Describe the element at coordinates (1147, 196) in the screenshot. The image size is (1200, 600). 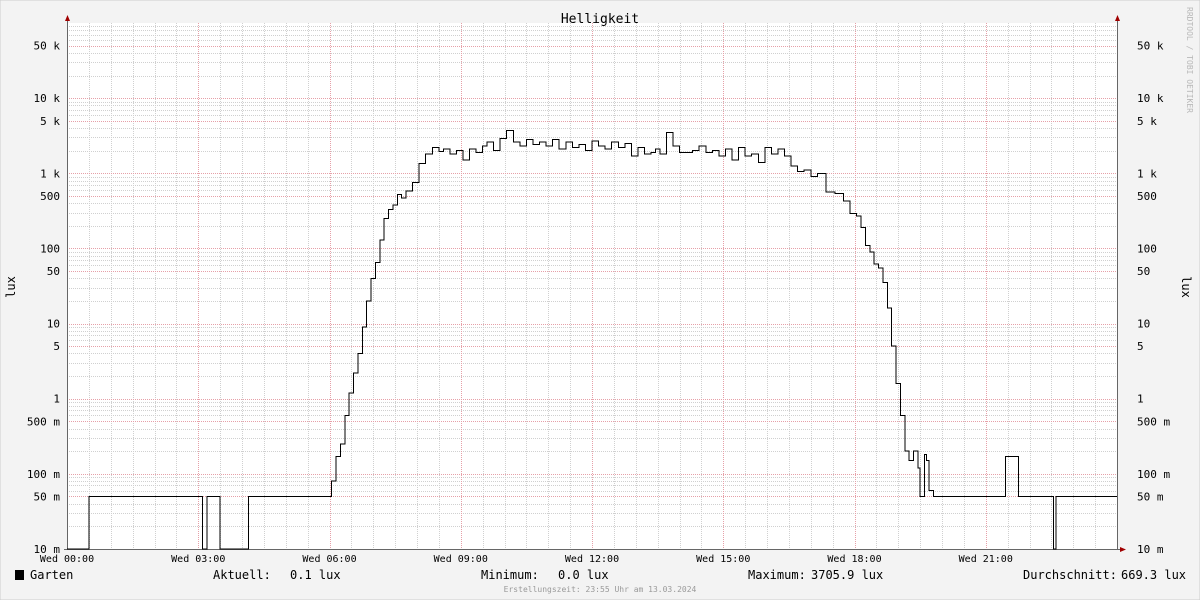
I see `y-tick-label-right: 500` at that location.